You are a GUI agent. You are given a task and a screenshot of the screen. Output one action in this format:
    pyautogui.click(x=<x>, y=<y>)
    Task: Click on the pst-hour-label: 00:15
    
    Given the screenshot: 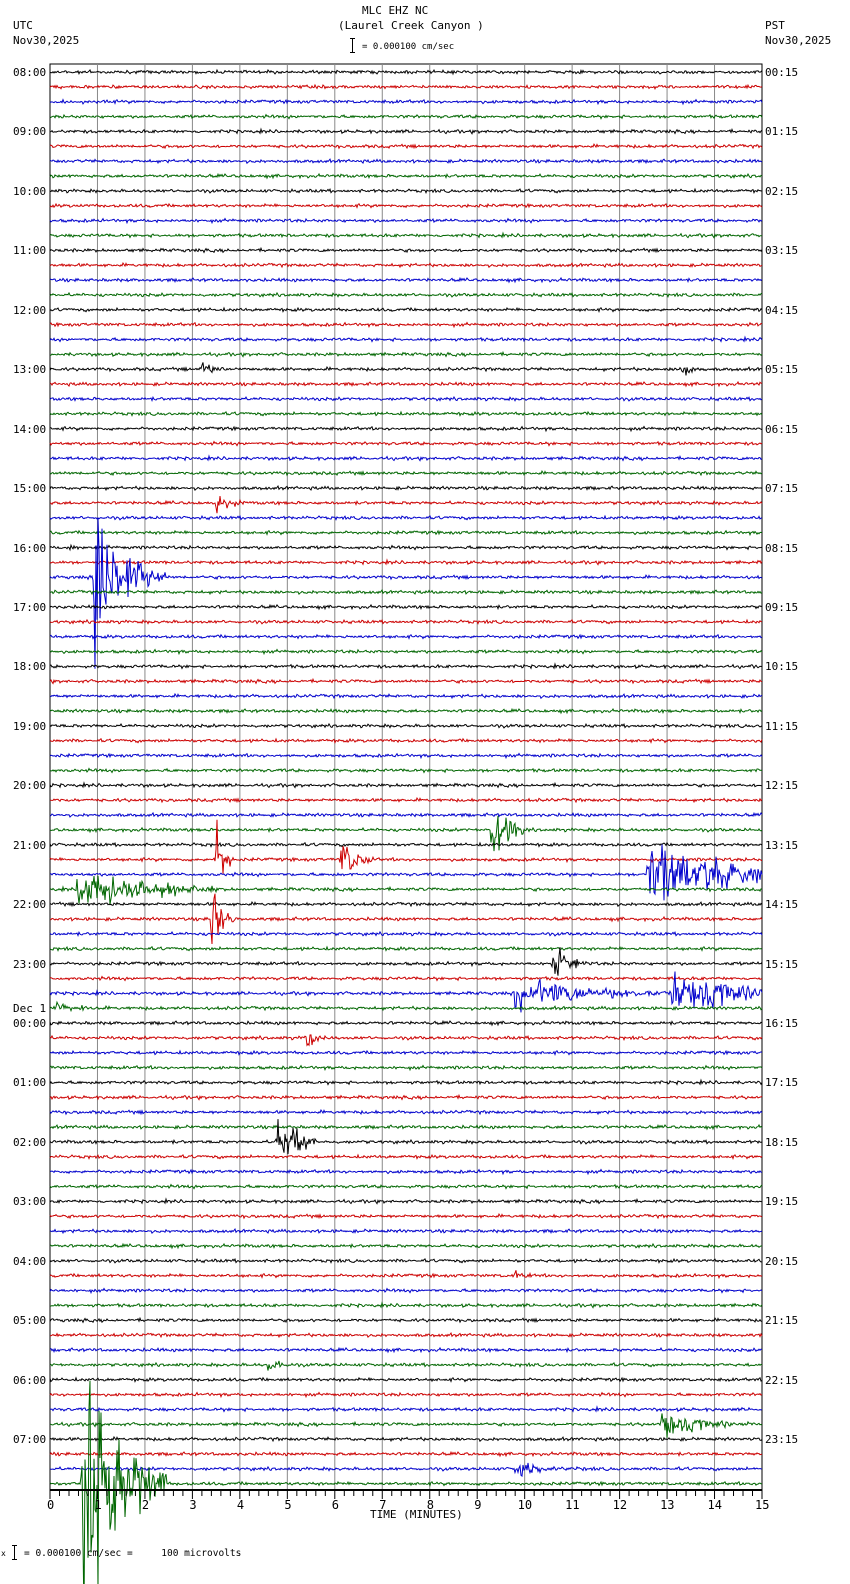 What is the action you would take?
    pyautogui.click(x=782, y=72)
    